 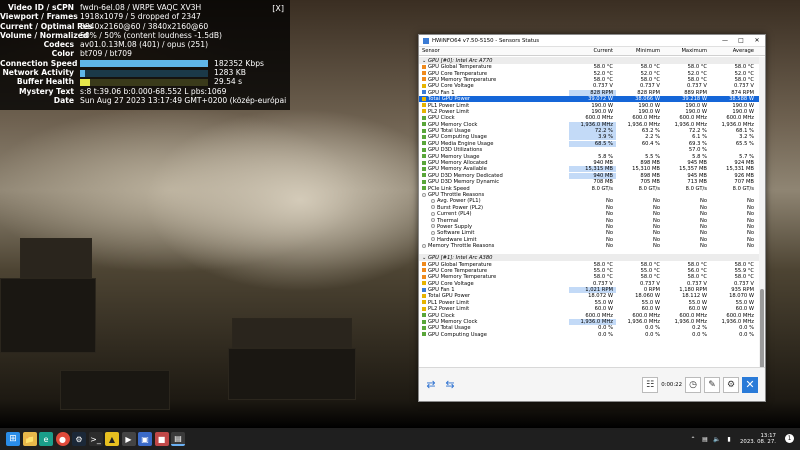 I want to click on sensor-row: GPU Total Usage 0.0 % 0.0 % 0.2 % 0.0 %, so click(x=589, y=328).